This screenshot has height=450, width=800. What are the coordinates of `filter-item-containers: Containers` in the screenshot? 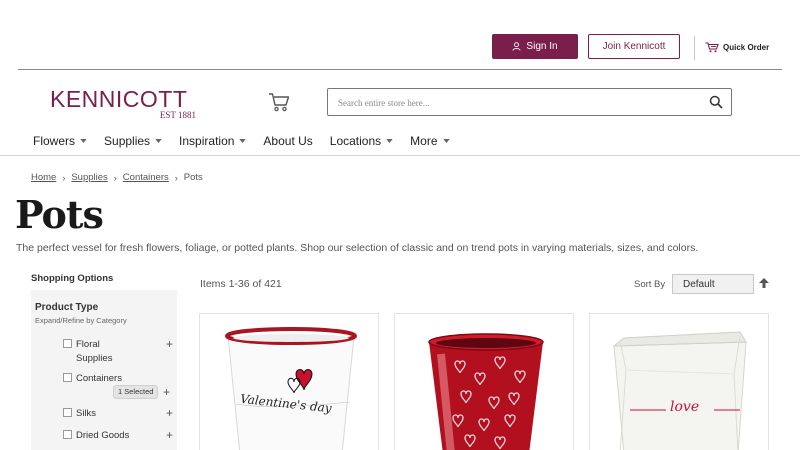 It's located at (120, 379).